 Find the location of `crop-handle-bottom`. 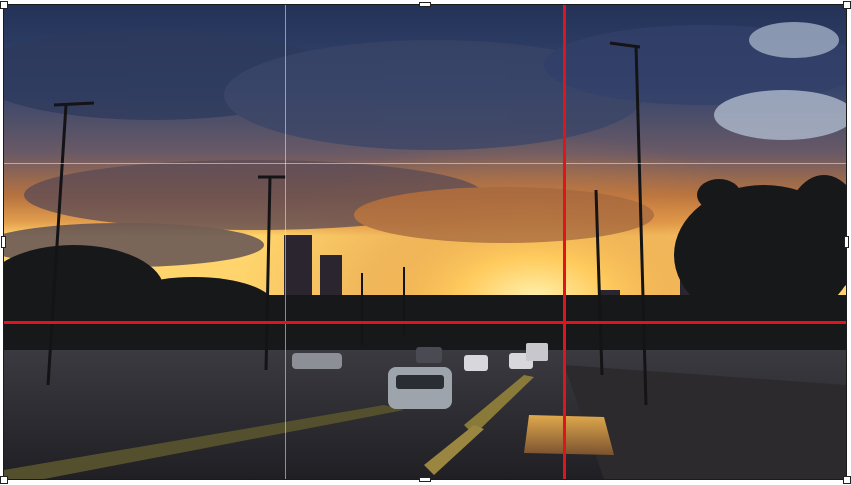

crop-handle-bottom is located at coordinates (425, 479).